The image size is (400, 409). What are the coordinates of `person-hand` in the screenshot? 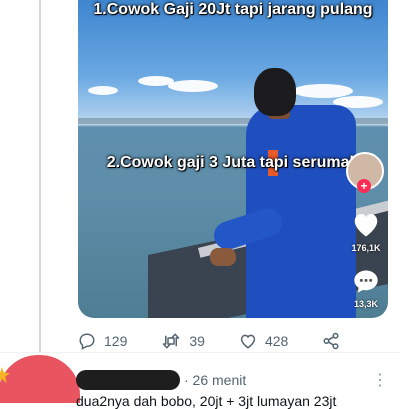 It's located at (223, 257).